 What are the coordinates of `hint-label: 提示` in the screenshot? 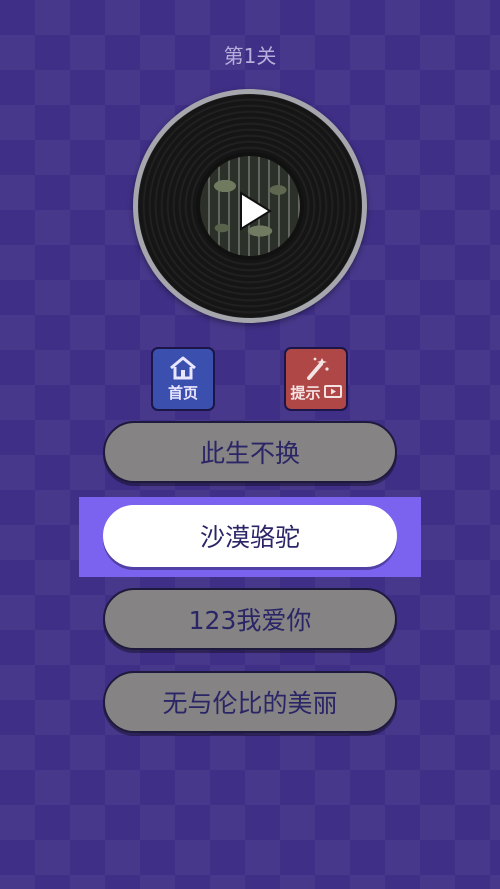 It's located at (305, 392).